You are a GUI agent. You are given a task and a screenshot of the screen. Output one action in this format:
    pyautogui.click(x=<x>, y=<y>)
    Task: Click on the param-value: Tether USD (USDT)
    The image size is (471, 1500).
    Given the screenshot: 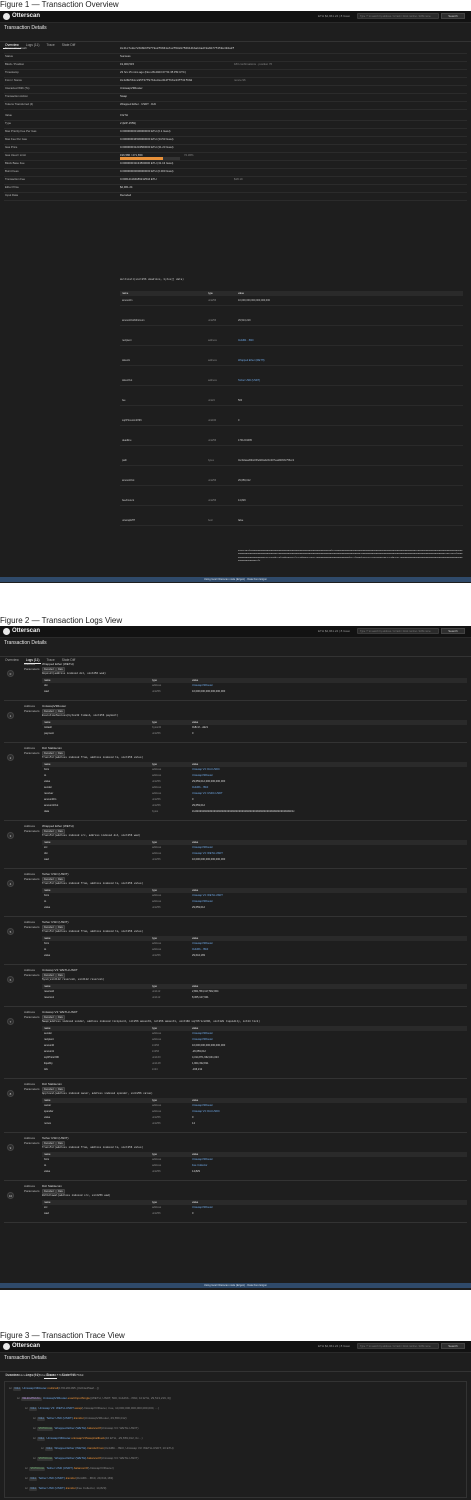 What is the action you would take?
    pyautogui.click(x=249, y=381)
    